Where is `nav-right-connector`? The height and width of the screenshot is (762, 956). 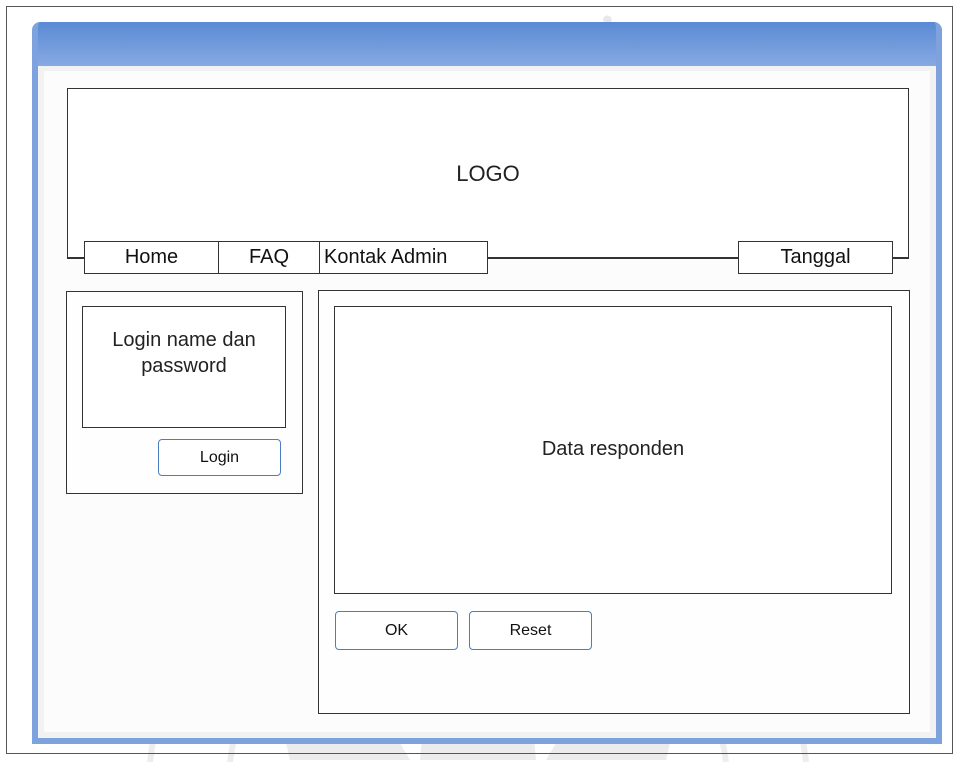 nav-right-connector is located at coordinates (901, 259).